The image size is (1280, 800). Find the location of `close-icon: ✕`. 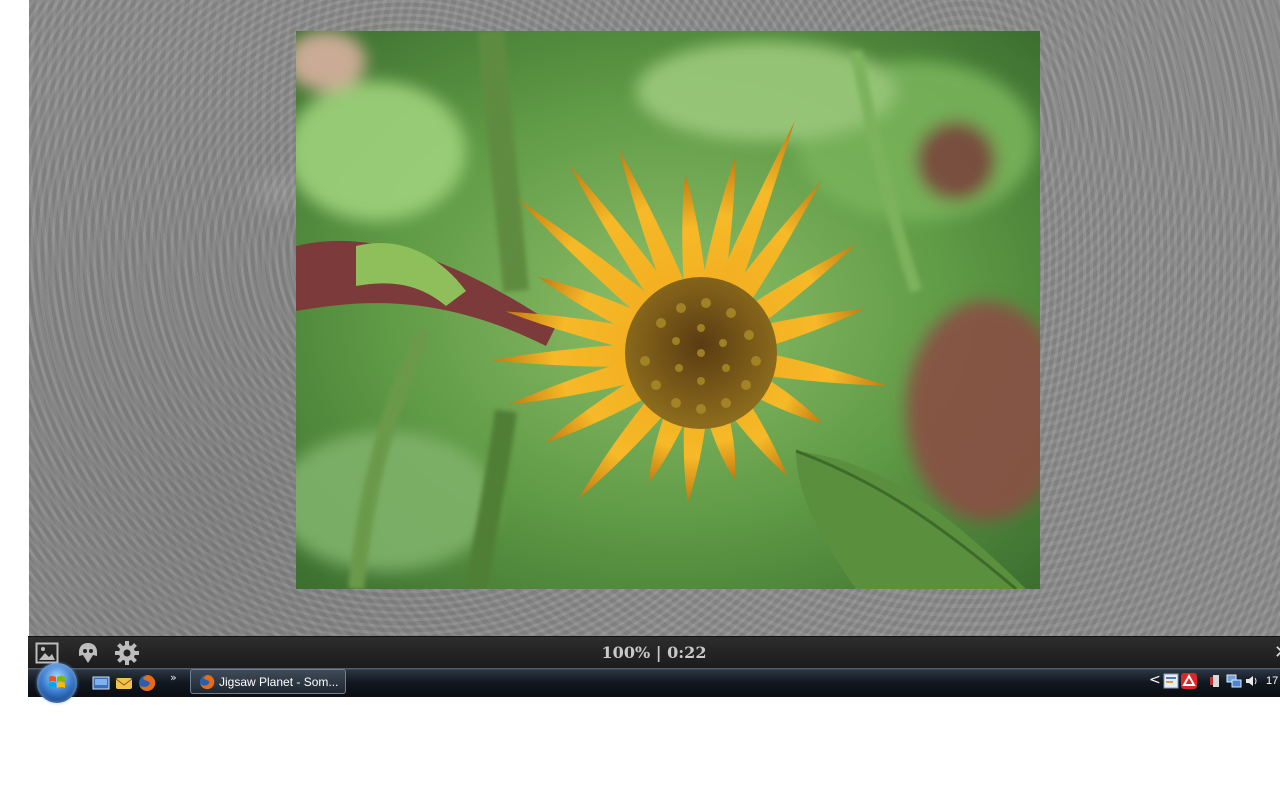

close-icon: ✕ is located at coordinates (1277, 653).